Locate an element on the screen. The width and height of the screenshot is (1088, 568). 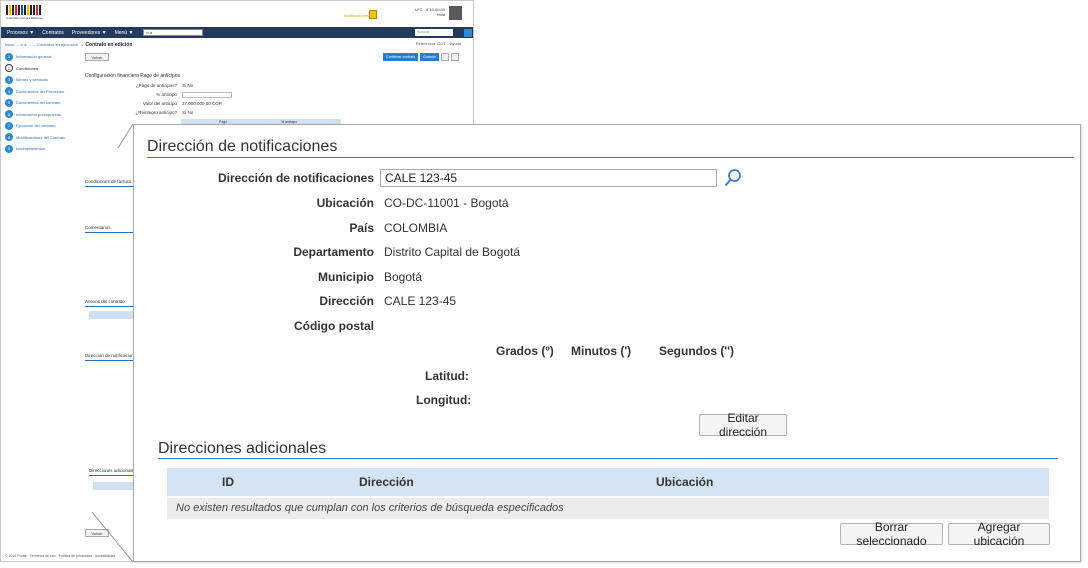
top-action-buttons: Confirmar contrato Guardar is located at coordinates (421, 57).